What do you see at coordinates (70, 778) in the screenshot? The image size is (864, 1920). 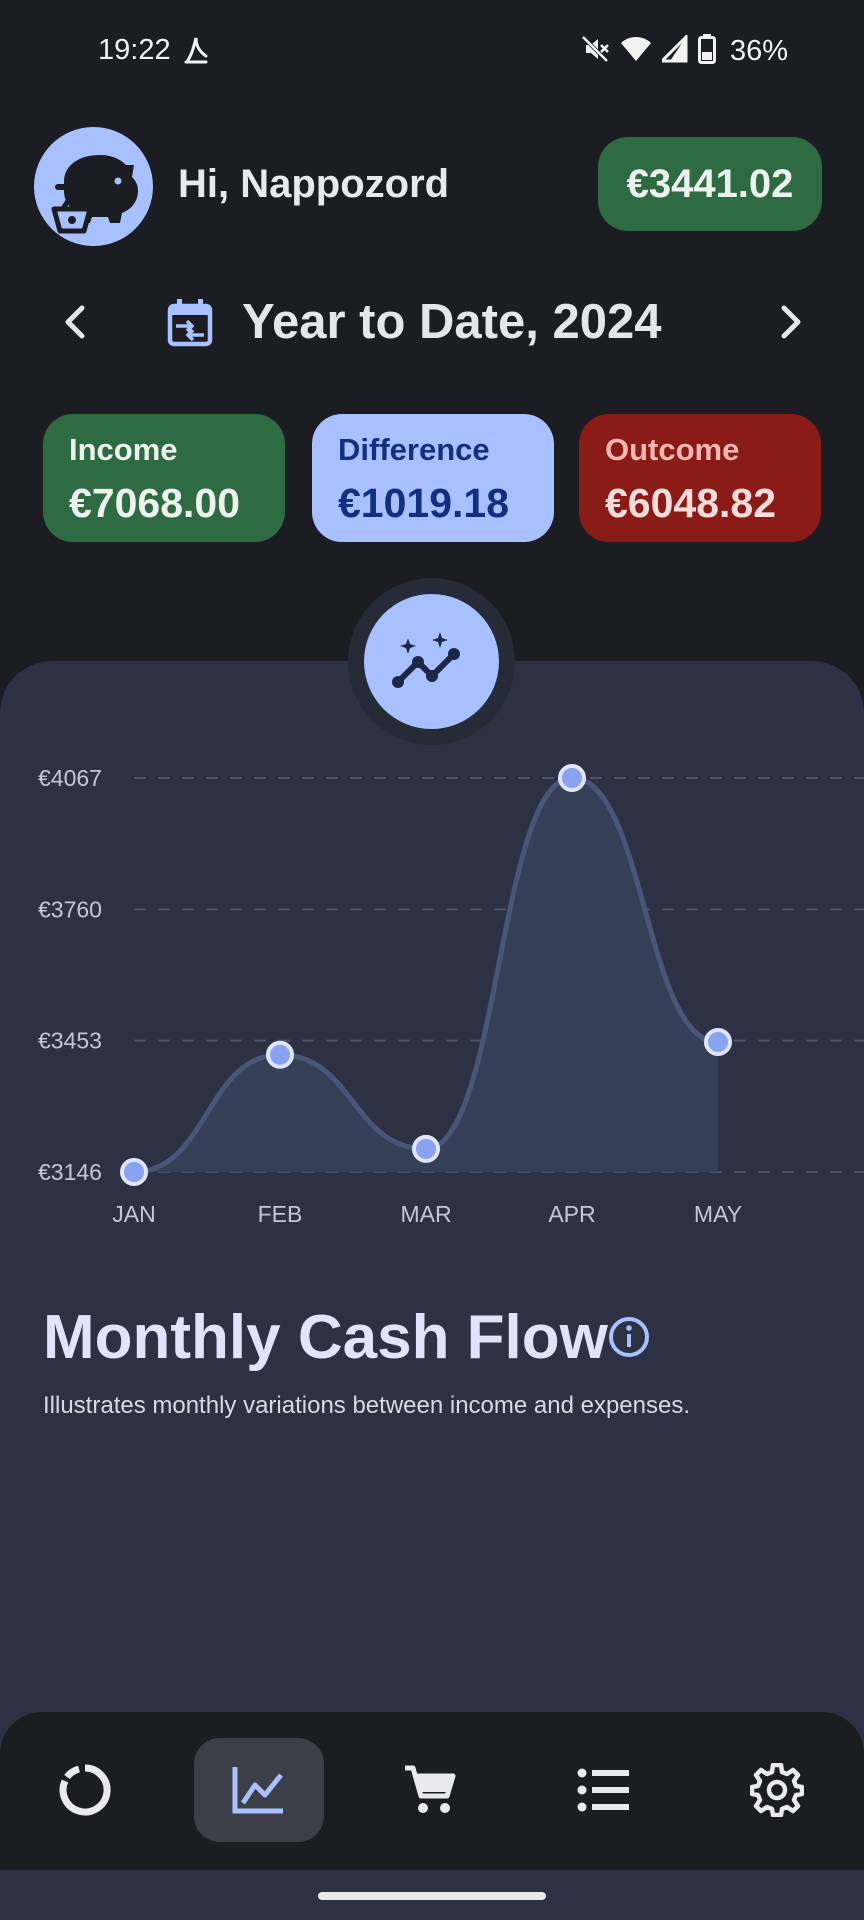 I see `y-tick-label: €4067` at bounding box center [70, 778].